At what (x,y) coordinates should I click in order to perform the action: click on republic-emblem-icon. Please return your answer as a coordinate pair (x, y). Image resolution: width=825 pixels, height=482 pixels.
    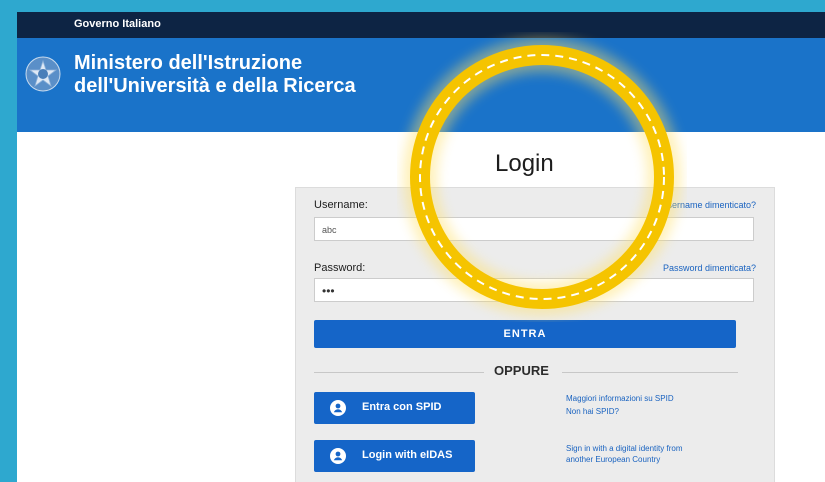
    Looking at the image, I should click on (43, 74).